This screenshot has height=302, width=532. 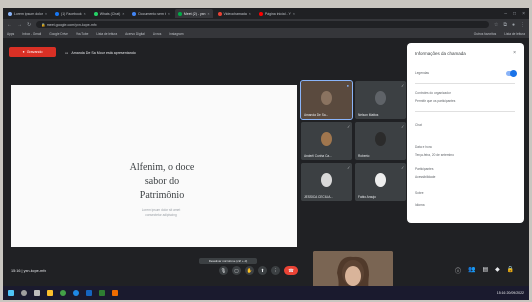 What do you see at coordinates (70, 13) in the screenshot?
I see `browser-tab: (1) Facebook ×` at bounding box center [70, 13].